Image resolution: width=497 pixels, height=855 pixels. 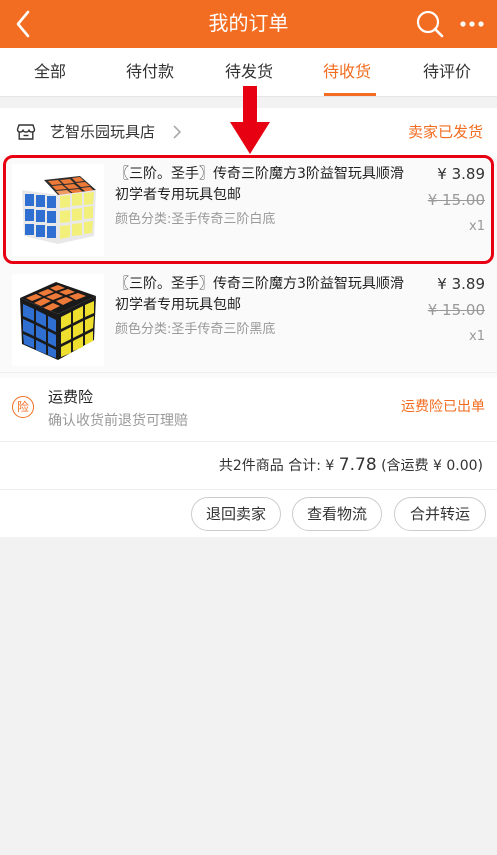 I want to click on original-price: ¥ 15.00, so click(x=456, y=310).